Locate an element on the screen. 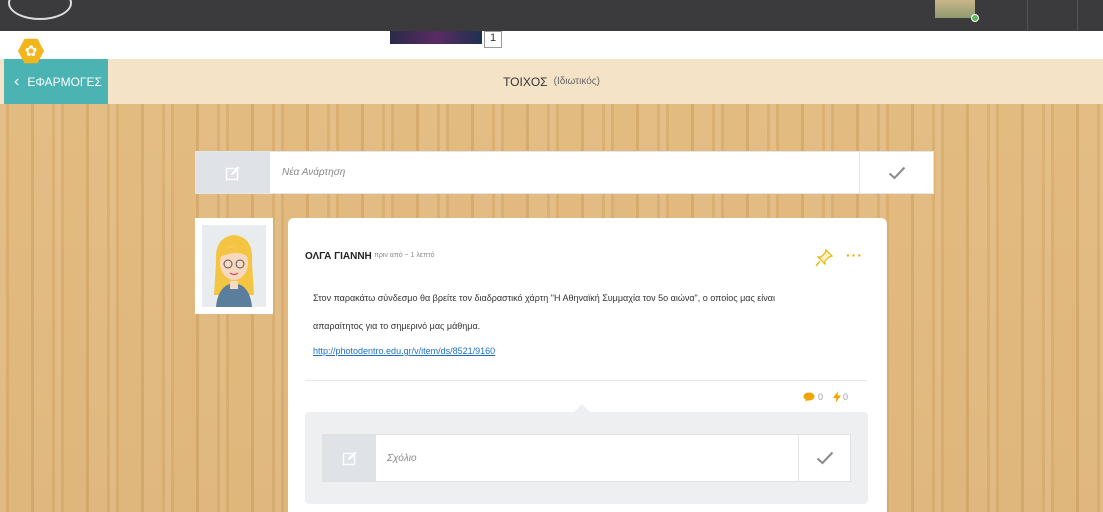 This screenshot has width=1103, height=512. logo-text: e-me is located at coordinates (50, 1).